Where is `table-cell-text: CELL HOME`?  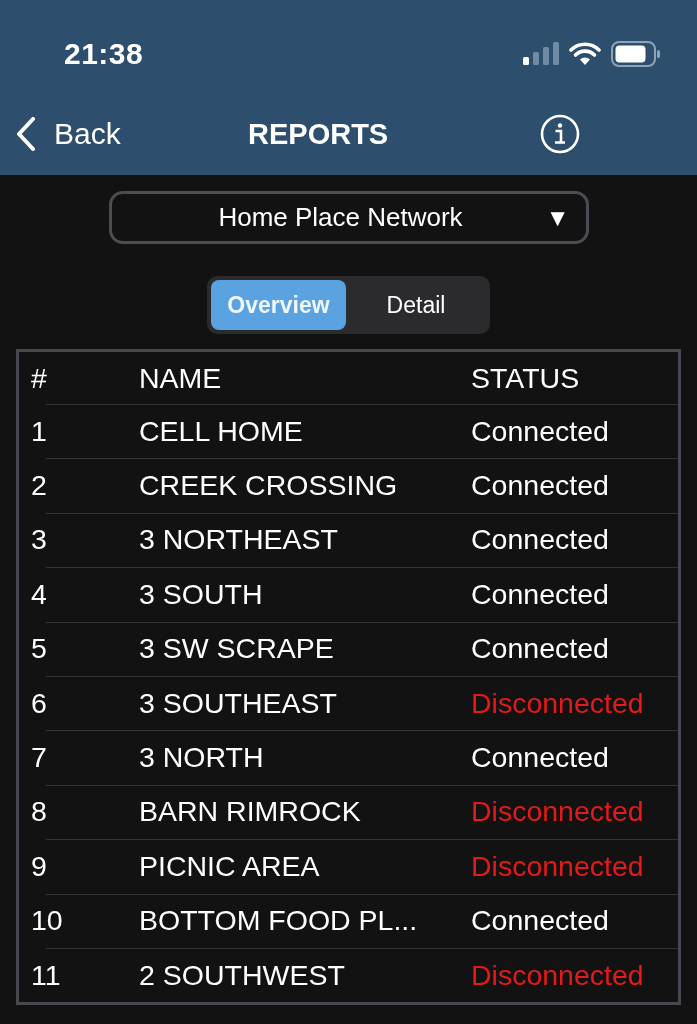 table-cell-text: CELL HOME is located at coordinates (221, 431).